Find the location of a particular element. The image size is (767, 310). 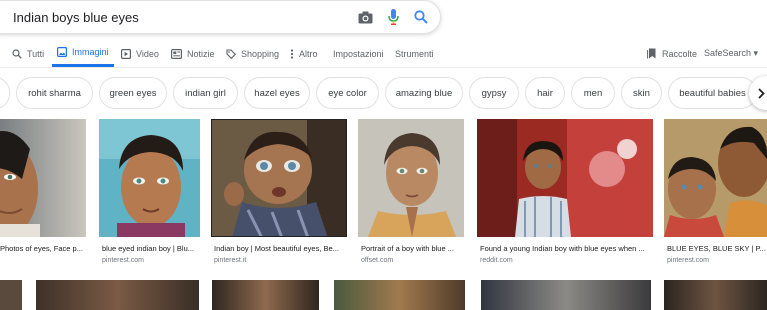

safesearch-menu: SafeSearch ▾ is located at coordinates (731, 53).